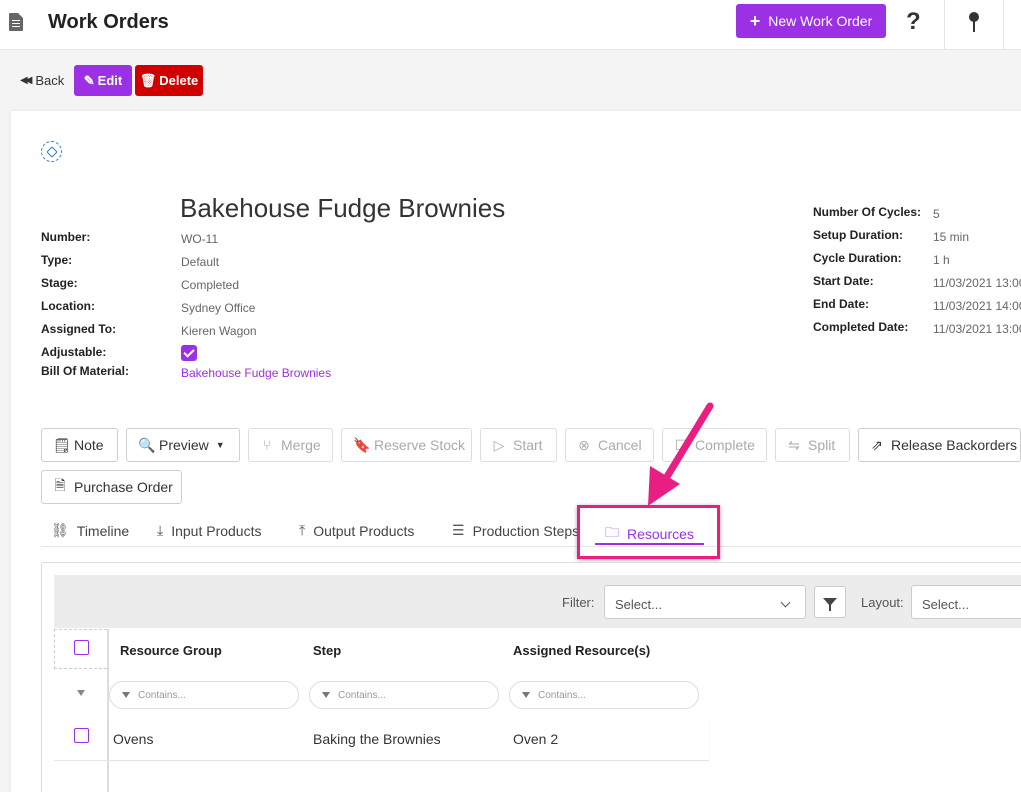  I want to click on merge-label: Merge, so click(301, 445).